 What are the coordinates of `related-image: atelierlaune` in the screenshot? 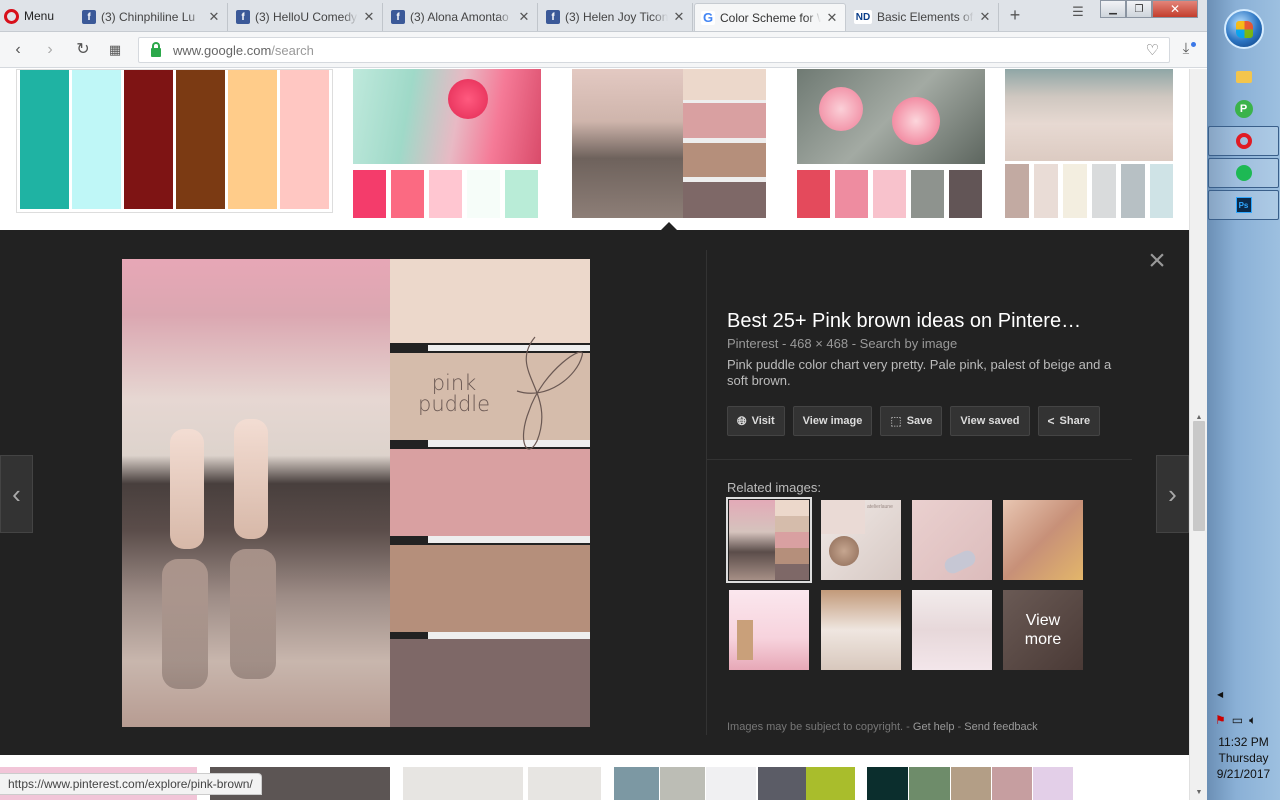 It's located at (861, 540).